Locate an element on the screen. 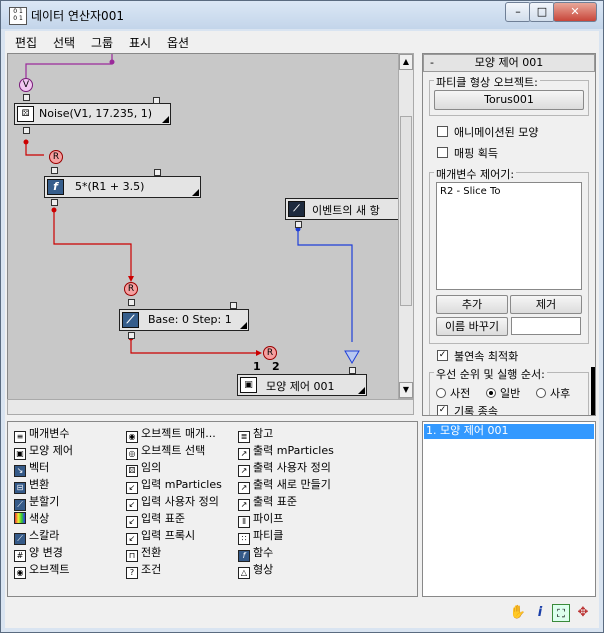  discontinuous-checkbox: ✓ is located at coordinates (442, 355).